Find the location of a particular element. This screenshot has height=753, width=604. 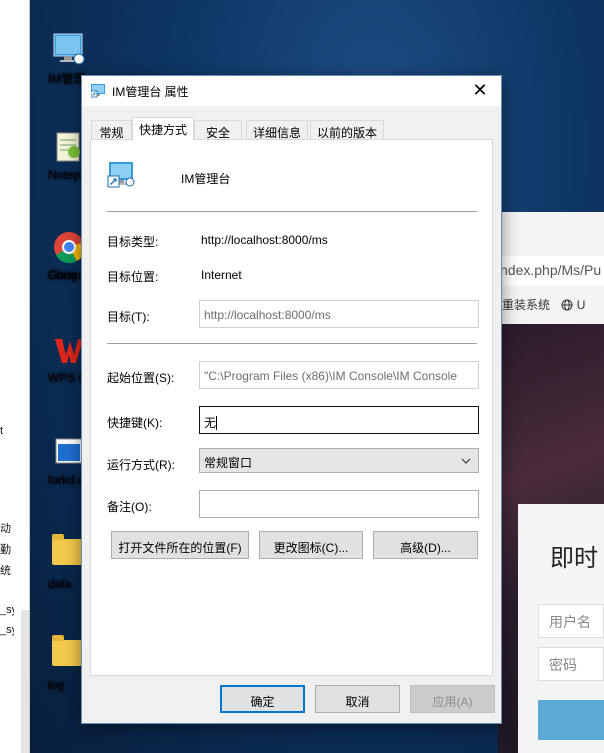

run-label: 运行方式(R): is located at coordinates (141, 465).